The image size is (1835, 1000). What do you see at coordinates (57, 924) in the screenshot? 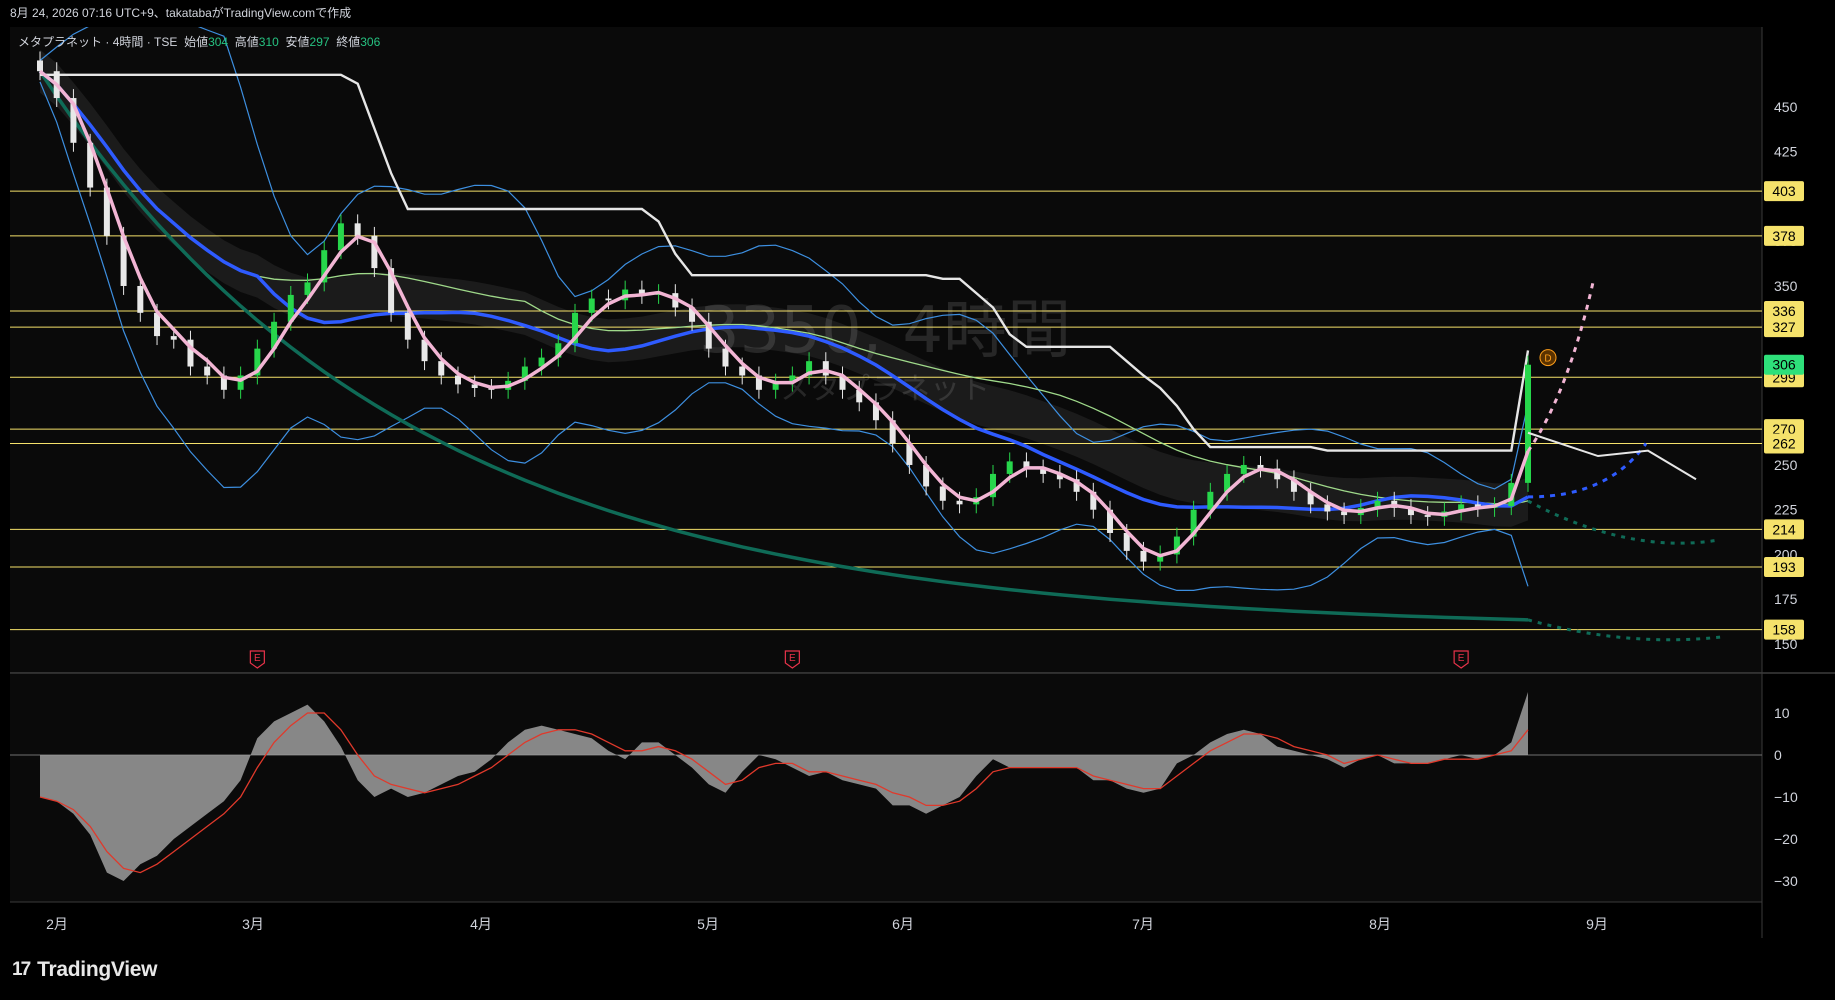
I see `time-tick-label: 2月` at bounding box center [57, 924].